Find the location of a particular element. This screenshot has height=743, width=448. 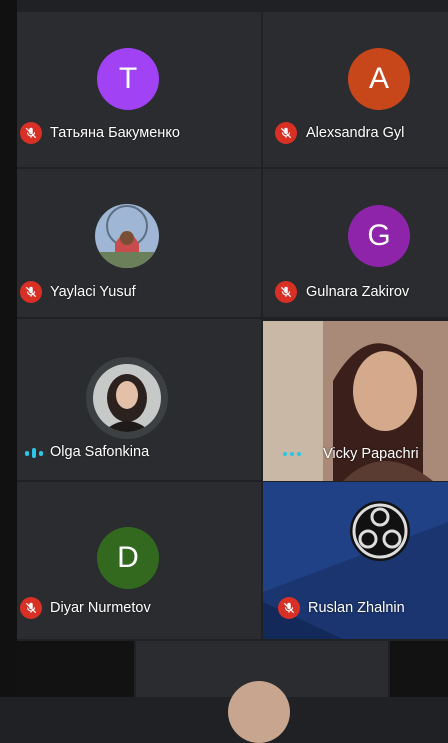

participant-tile: D Diyar Nurmetov is located at coordinates (139, 560).